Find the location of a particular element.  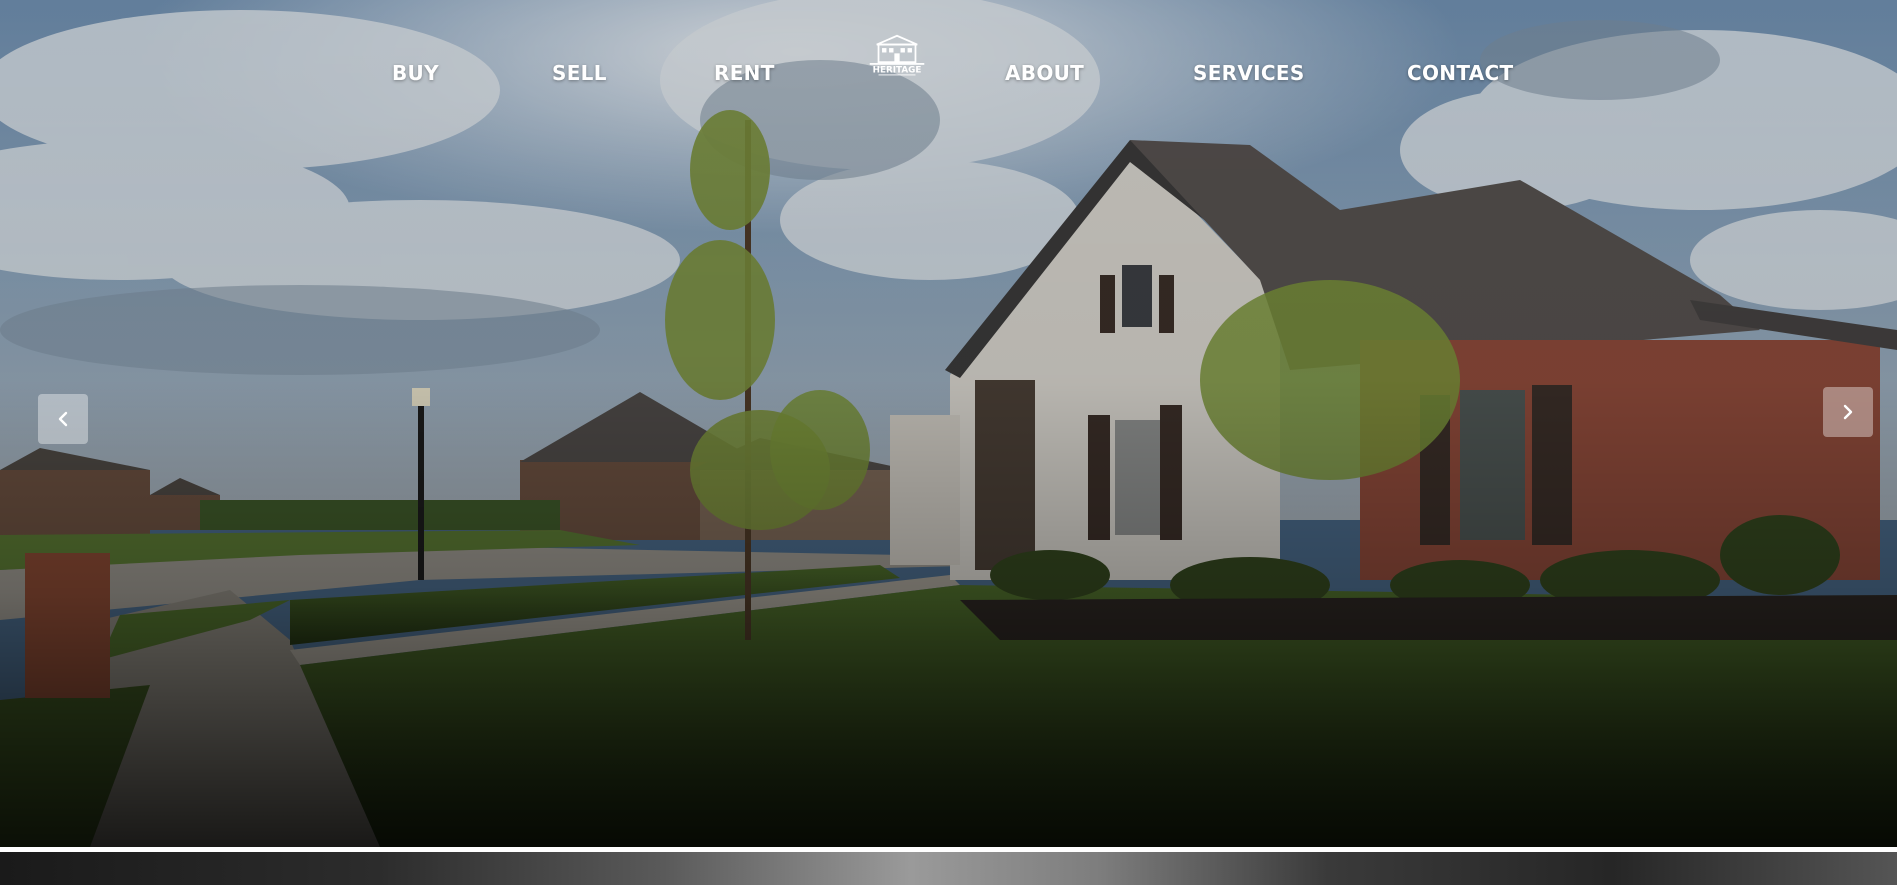

nav-buy: BUY is located at coordinates (415, 73).